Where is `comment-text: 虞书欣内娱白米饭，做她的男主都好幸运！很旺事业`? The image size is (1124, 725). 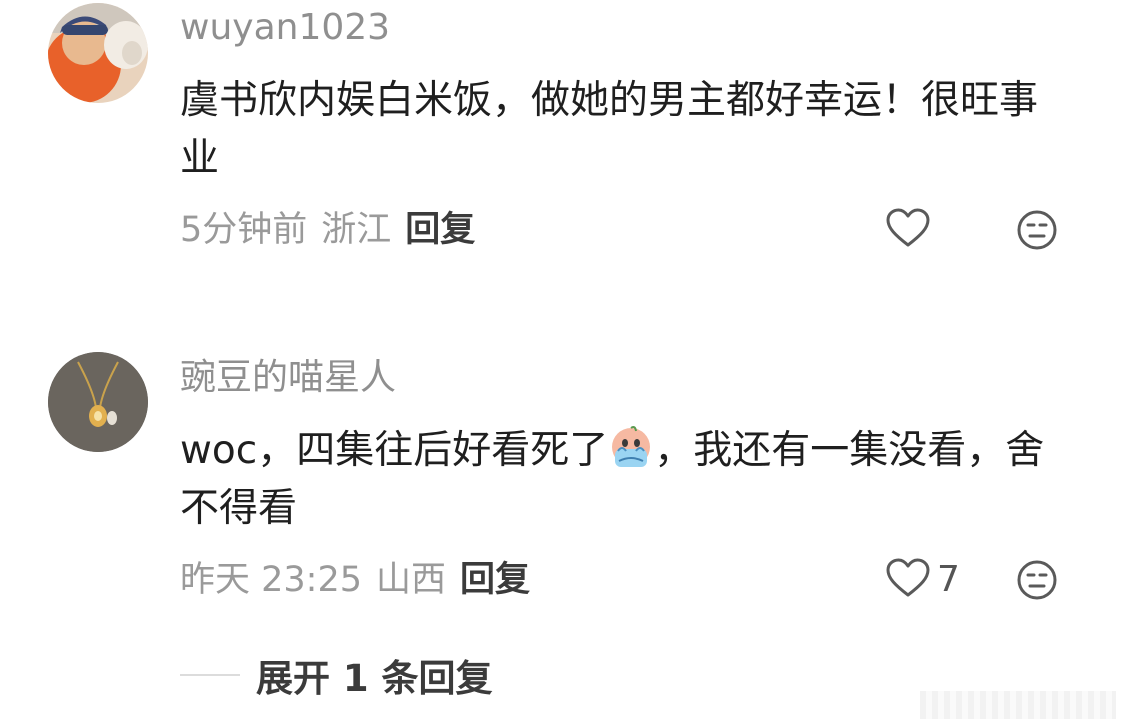 comment-text: 虞书欣内娱白米饭，做她的男主都好幸运！很旺事业 is located at coordinates (609, 129).